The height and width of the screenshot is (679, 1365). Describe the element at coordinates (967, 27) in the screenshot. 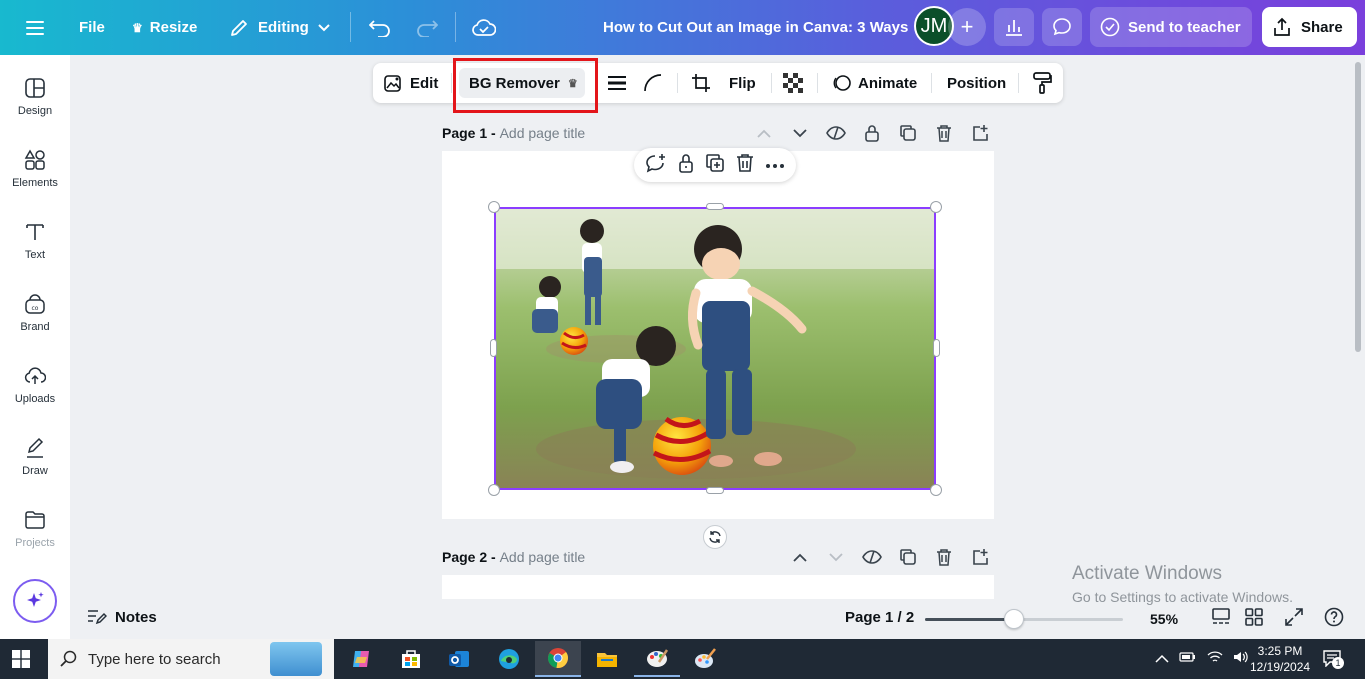

I see `add-collaborator-button: +` at that location.